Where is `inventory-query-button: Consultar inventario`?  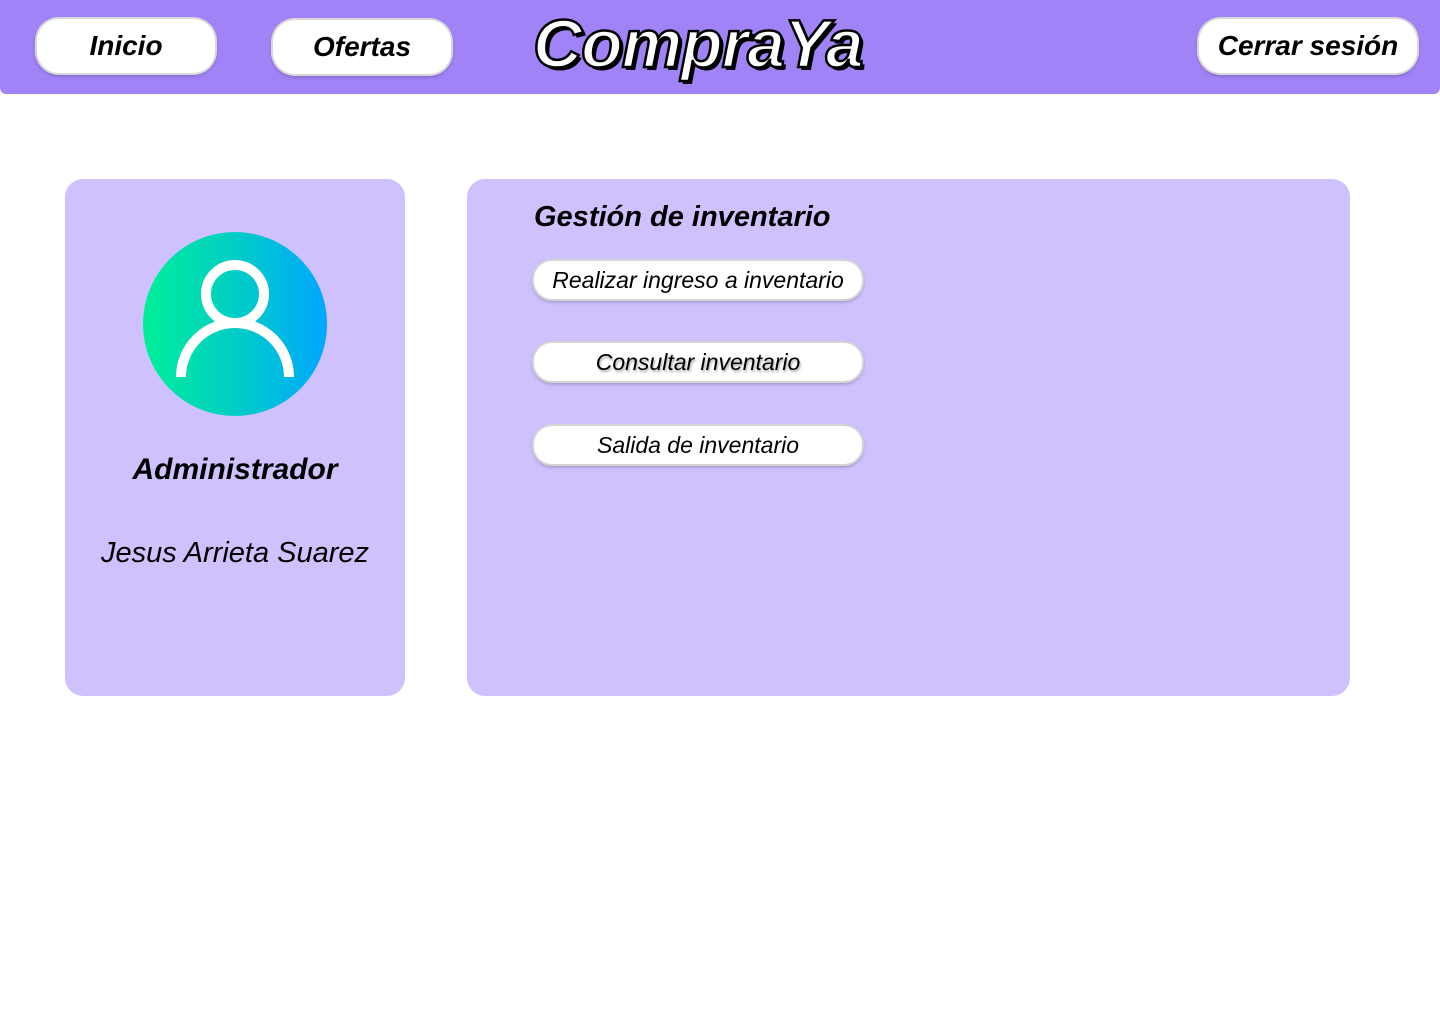
inventory-query-button: Consultar inventario is located at coordinates (698, 362).